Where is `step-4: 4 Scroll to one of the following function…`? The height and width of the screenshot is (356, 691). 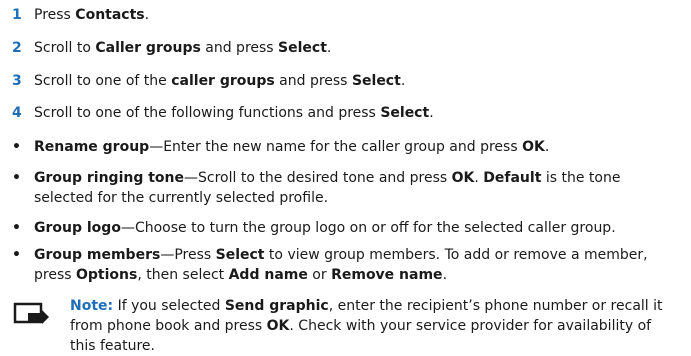 step-4: 4 Scroll to one of the following function… is located at coordinates (223, 113).